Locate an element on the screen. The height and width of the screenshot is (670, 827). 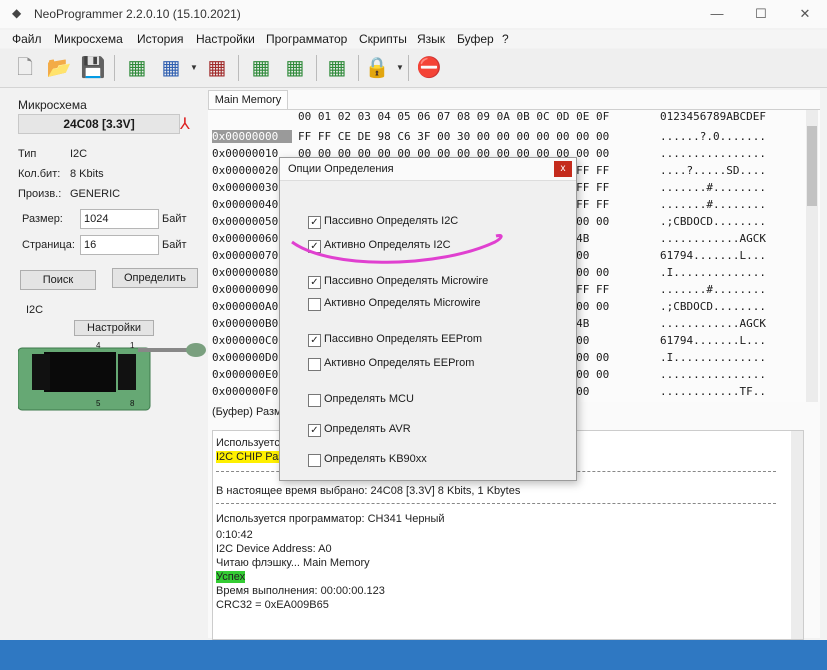
buffer-label: (Буфер) Разм is located at coordinates (247, 412).